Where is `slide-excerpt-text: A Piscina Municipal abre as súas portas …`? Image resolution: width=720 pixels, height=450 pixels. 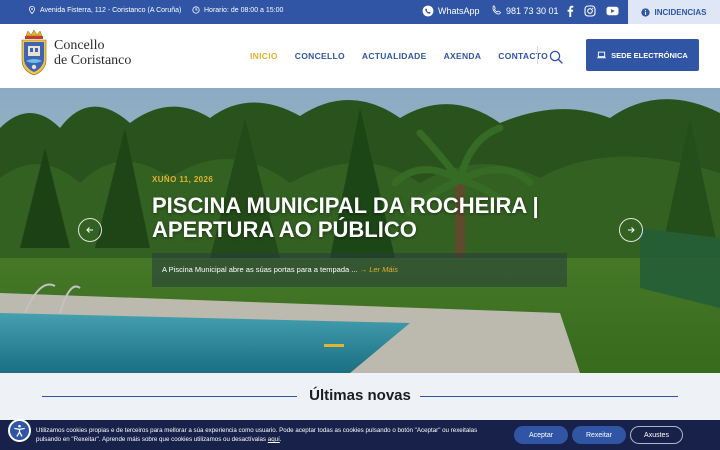
slide-excerpt-text: A Piscina Municipal abre as súas portas … is located at coordinates (260, 269).